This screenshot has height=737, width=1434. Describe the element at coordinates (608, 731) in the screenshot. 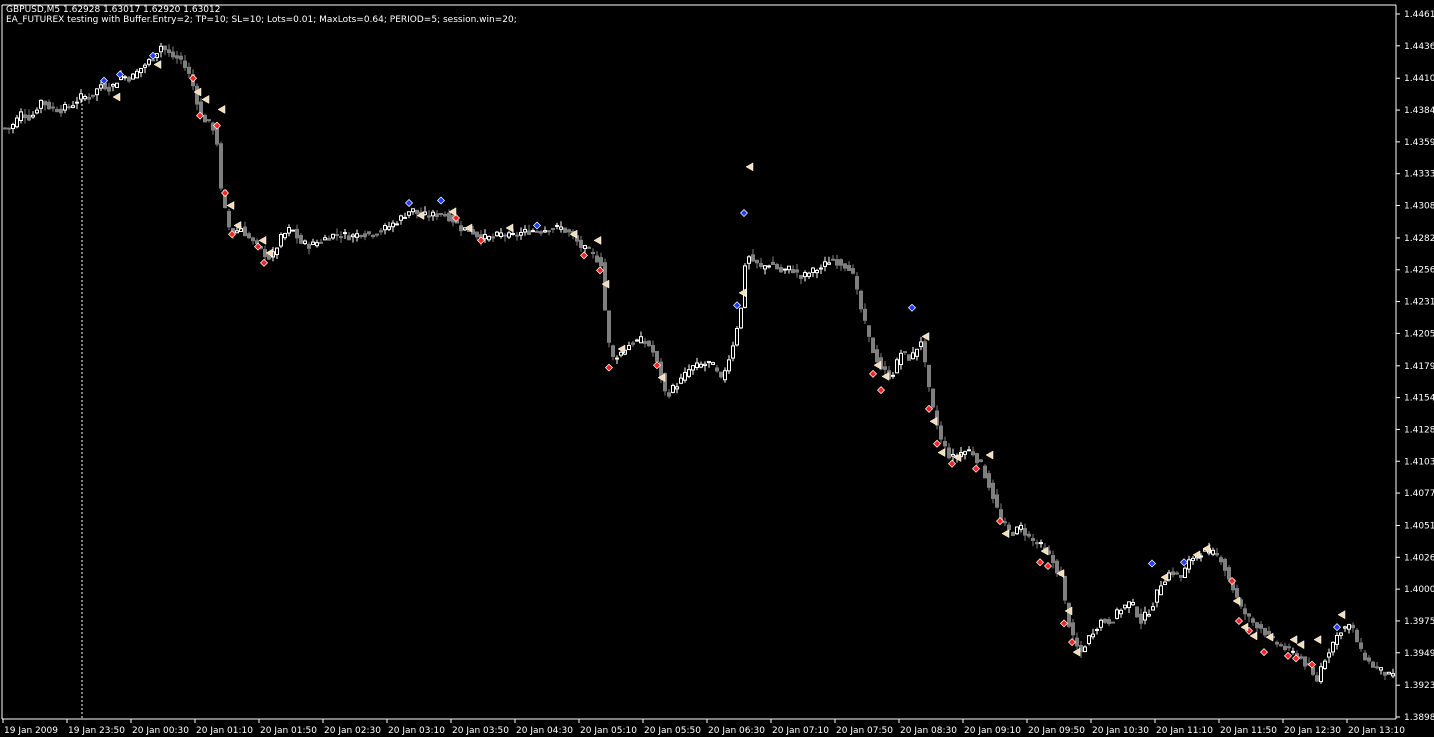

I see `time-tick-label: 20 Jan 05:10` at that location.